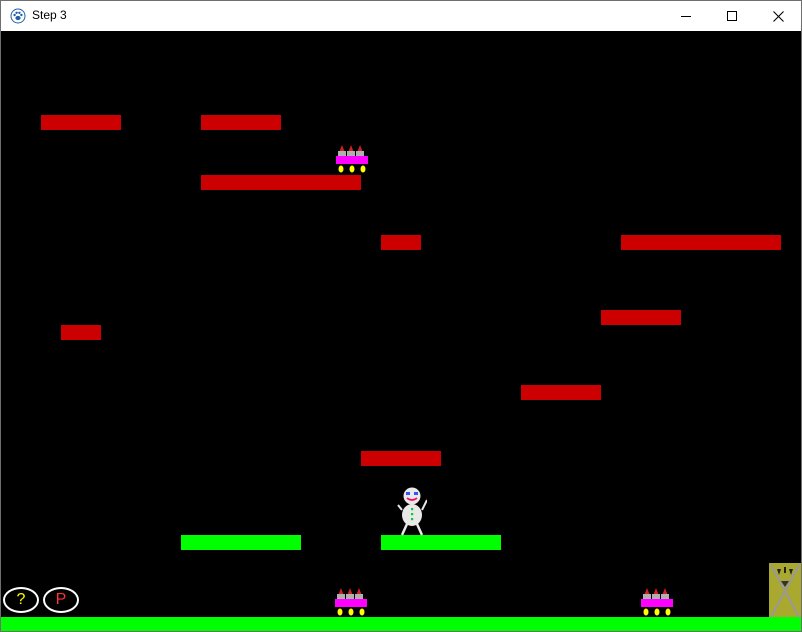 Image resolution: width=802 pixels, height=632 pixels. I want to click on ground, so click(401, 624).